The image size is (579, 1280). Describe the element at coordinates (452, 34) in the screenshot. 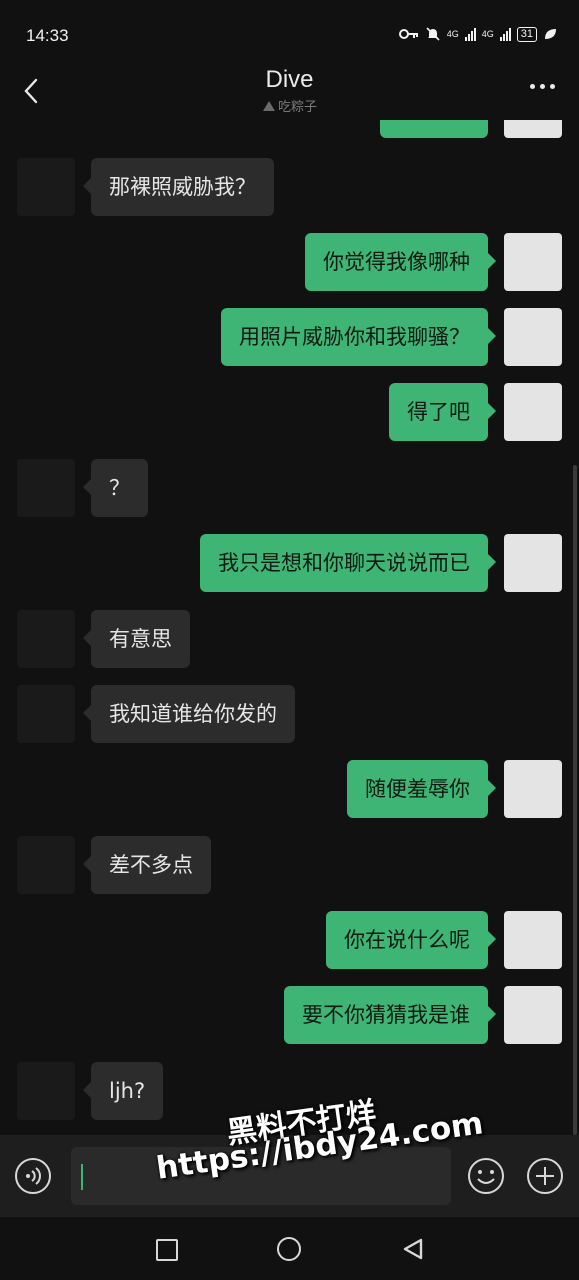

I see `network-type-1: 4G` at that location.